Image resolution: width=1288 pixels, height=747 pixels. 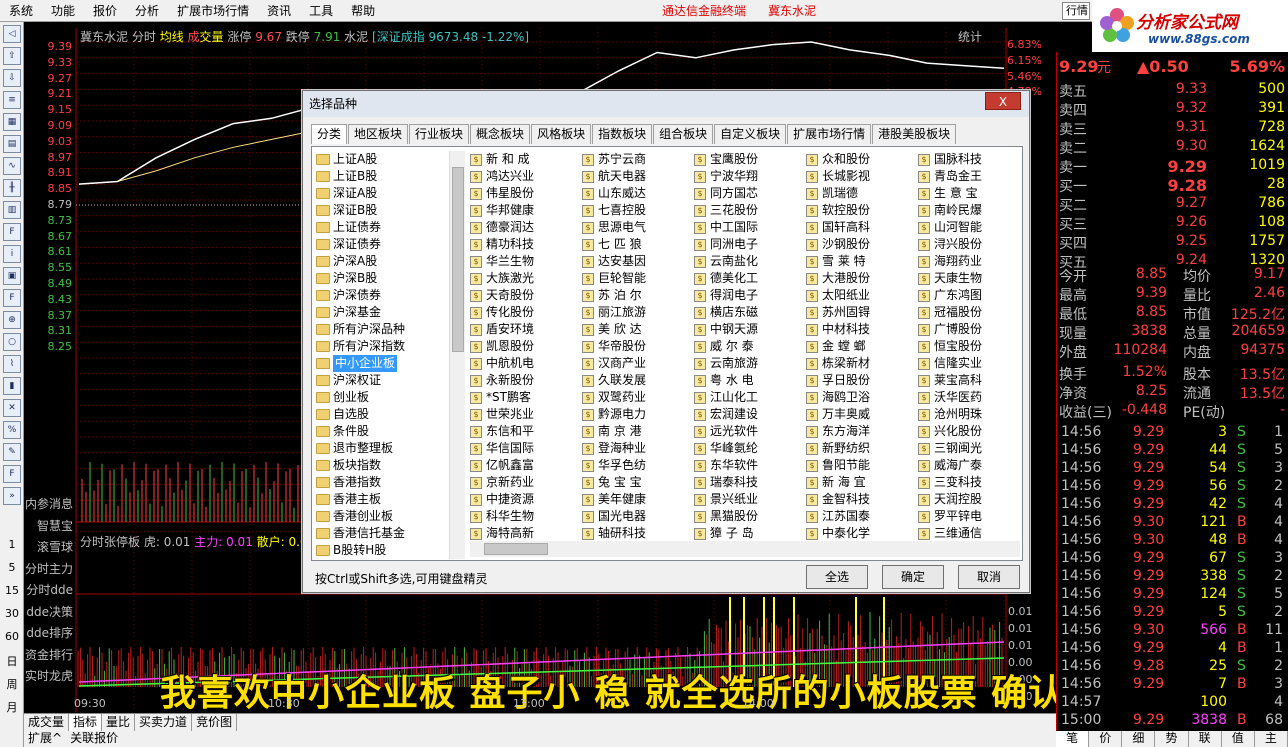 What do you see at coordinates (382, 176) in the screenshot?
I see `category-item: 上证B股` at bounding box center [382, 176].